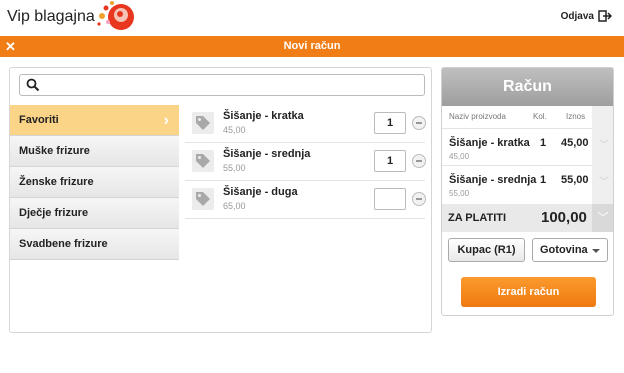 Image resolution: width=624 pixels, height=373 pixels. I want to click on category-label: Favoriti, so click(39, 120).